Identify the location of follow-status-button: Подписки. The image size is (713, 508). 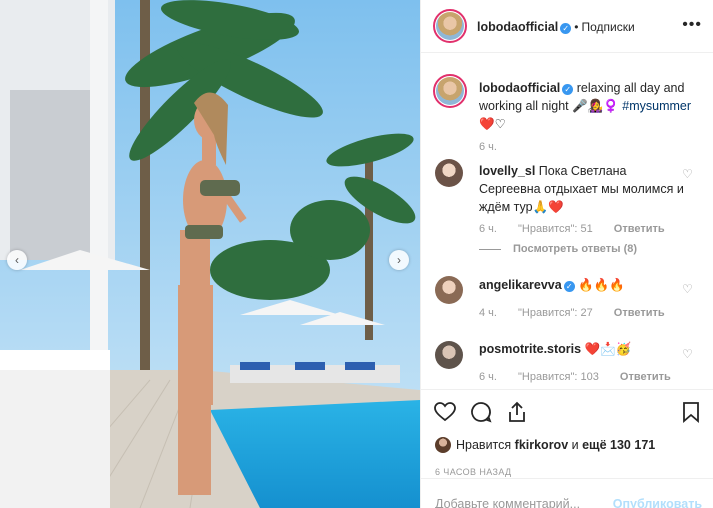
(607, 27).